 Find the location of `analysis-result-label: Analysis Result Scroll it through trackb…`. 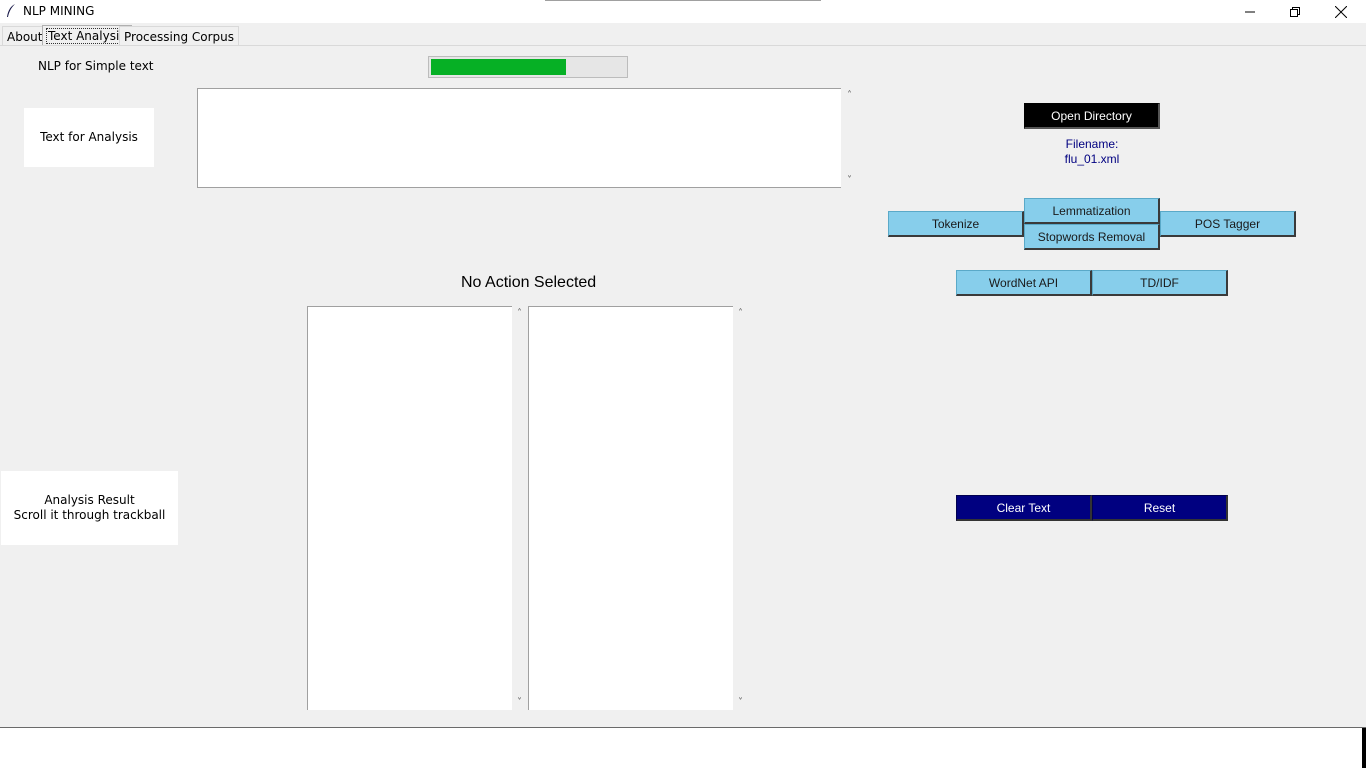

analysis-result-label: Analysis Result Scroll it through trackb… is located at coordinates (89, 508).